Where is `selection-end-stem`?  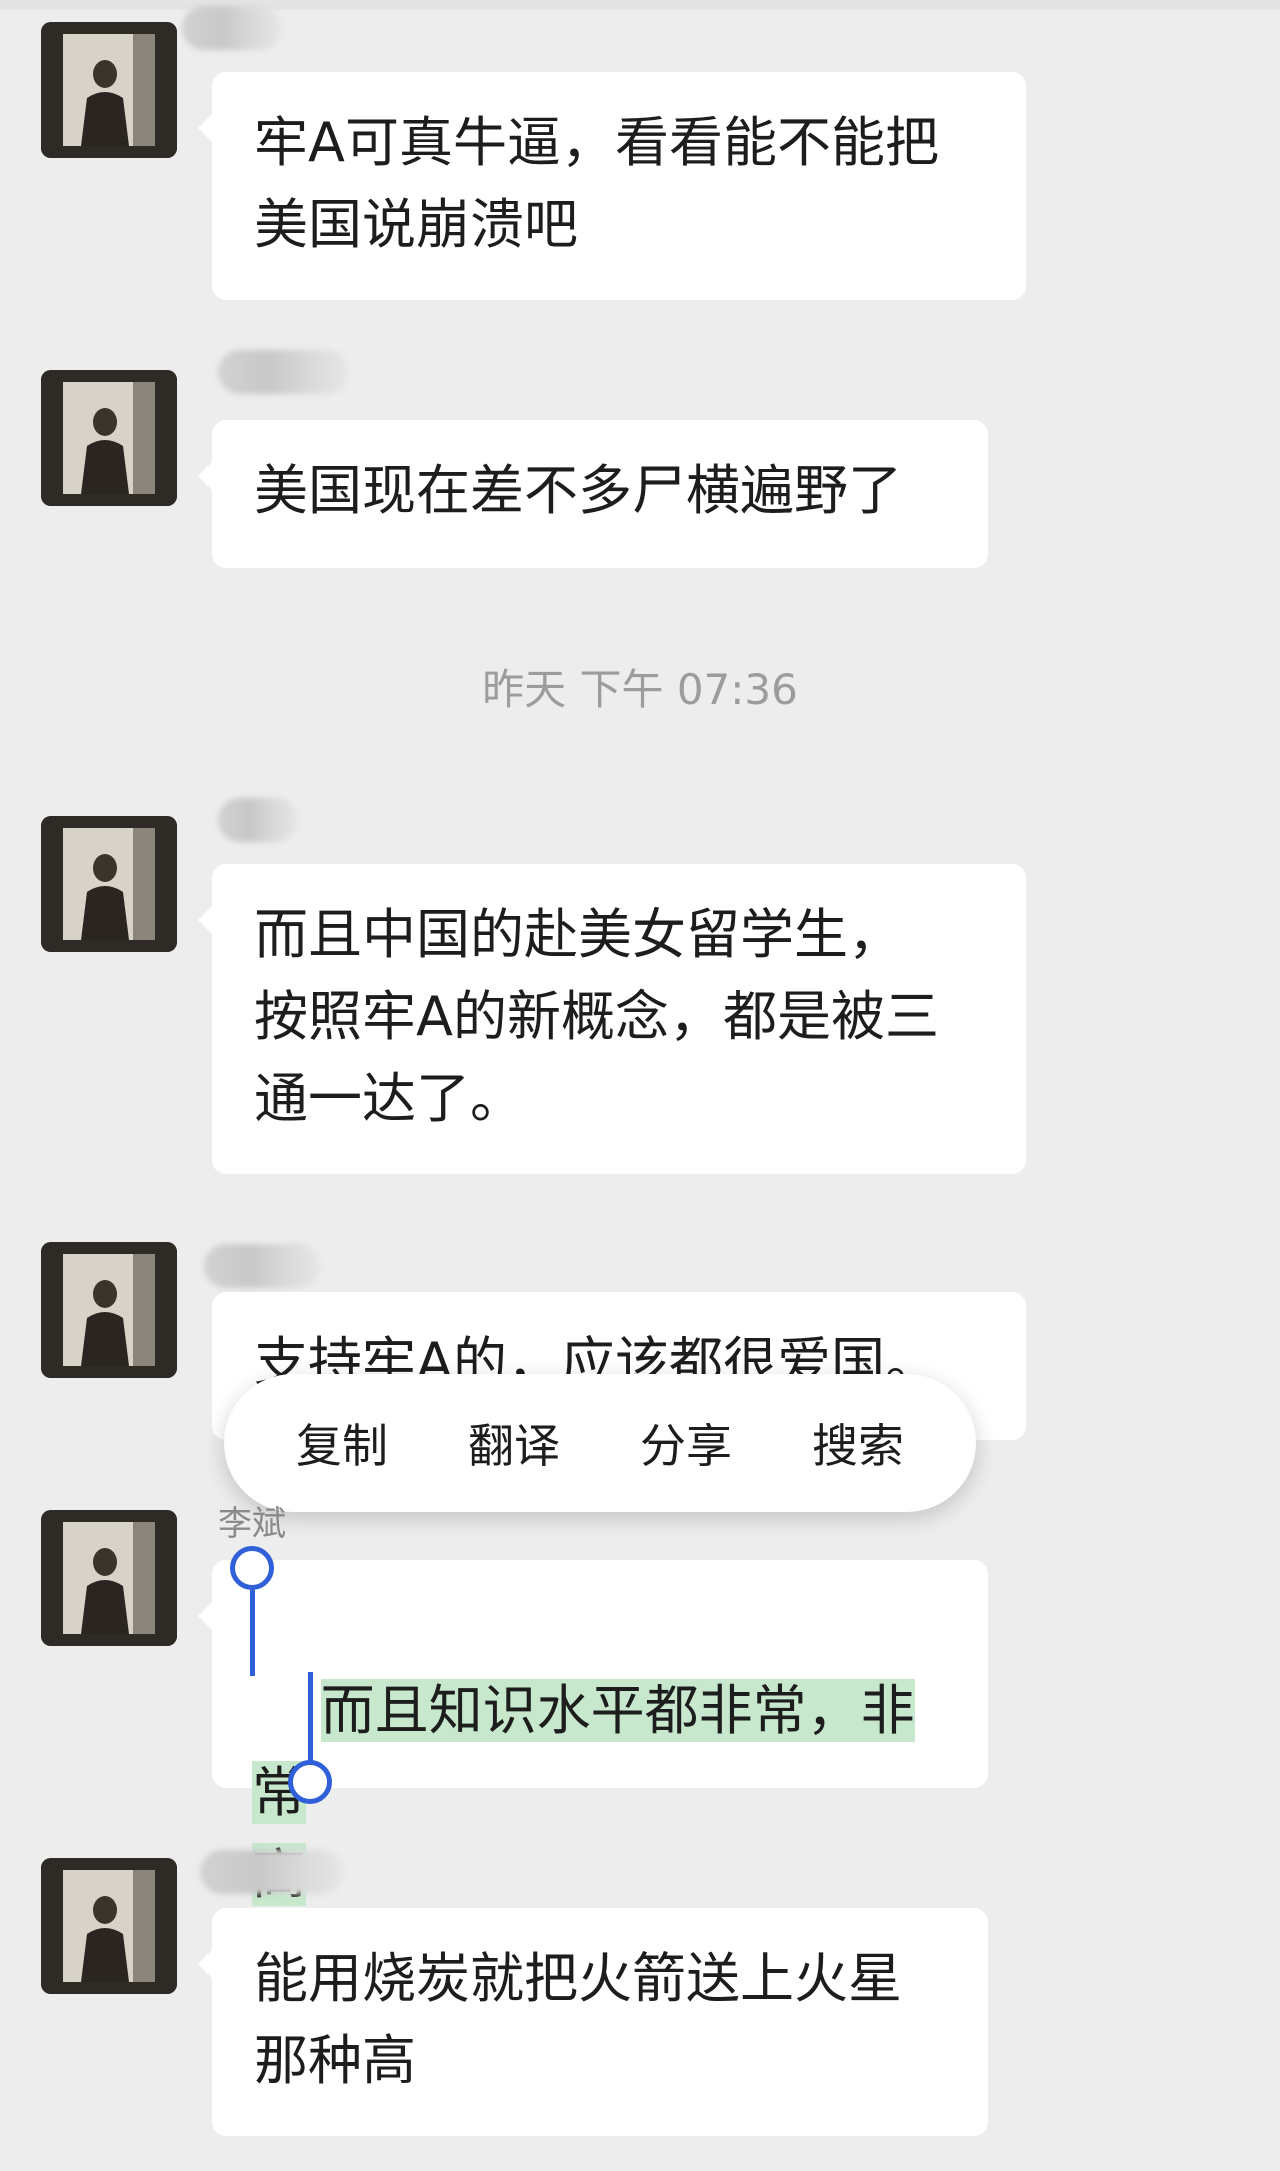
selection-end-stem is located at coordinates (310, 1719).